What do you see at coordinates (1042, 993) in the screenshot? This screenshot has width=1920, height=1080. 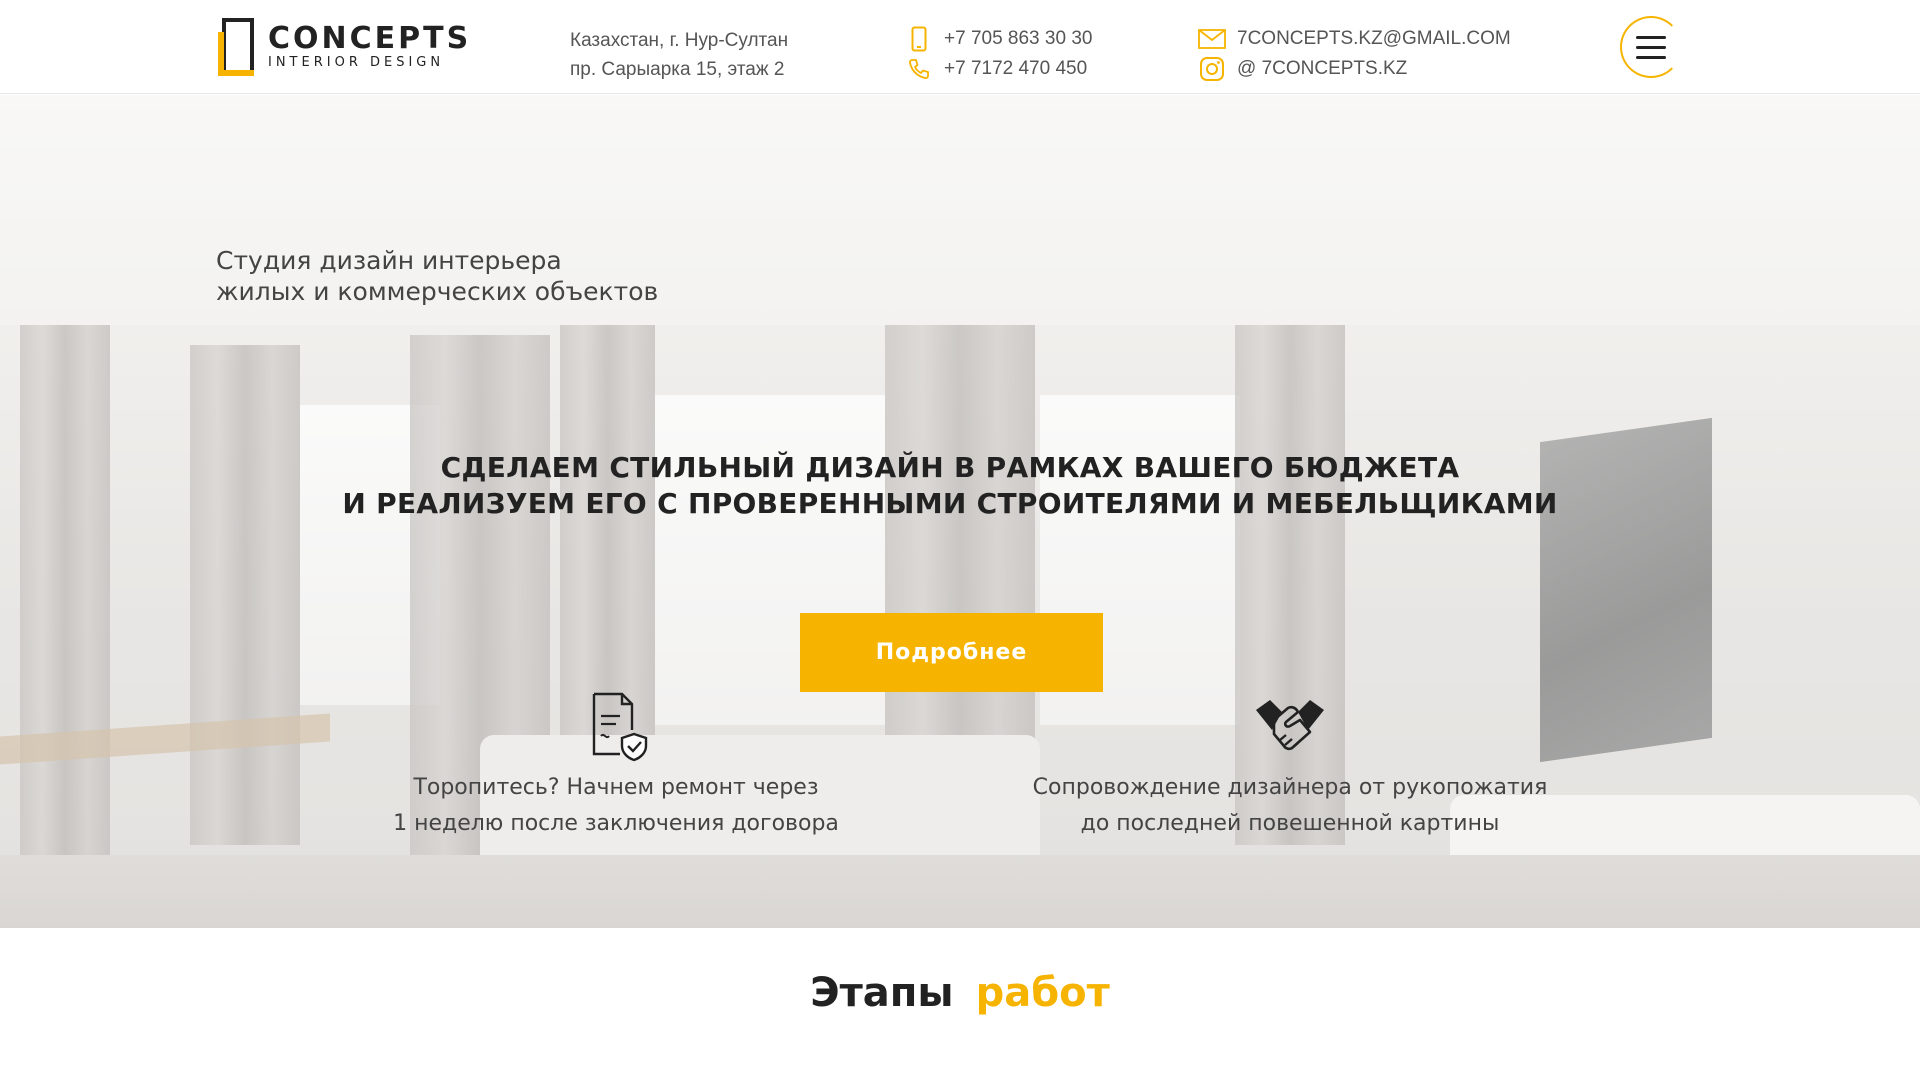 I see `section-title-word-2: работ` at bounding box center [1042, 993].